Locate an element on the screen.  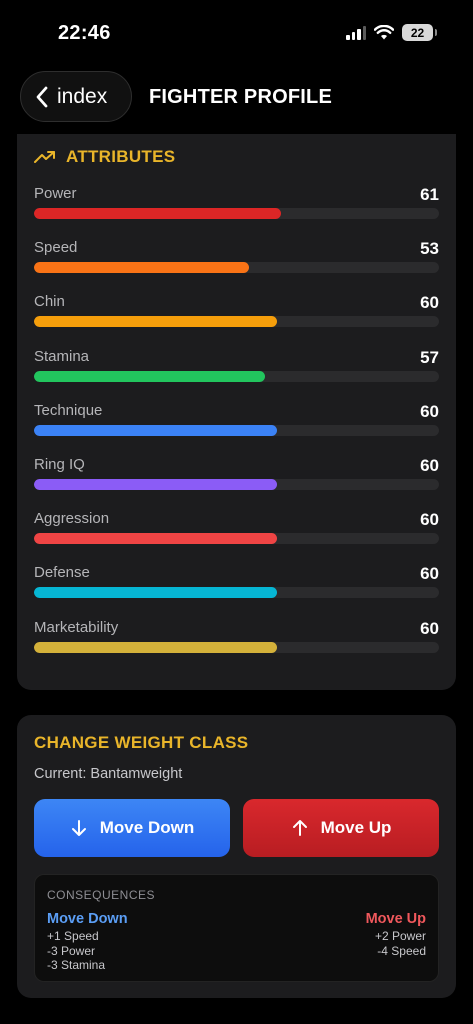
attribute-row-stamina: Stamina 57 is located at coordinates (236, 368).